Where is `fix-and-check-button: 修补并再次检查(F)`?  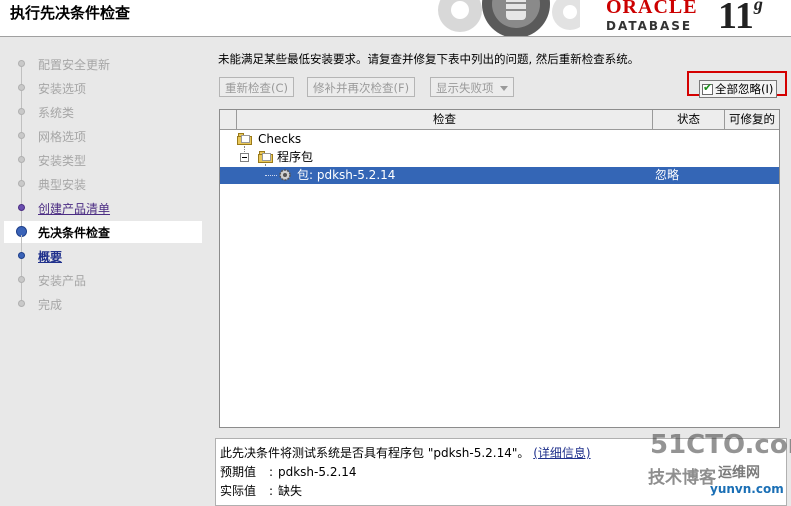 fix-and-check-button: 修补并再次检查(F) is located at coordinates (361, 87).